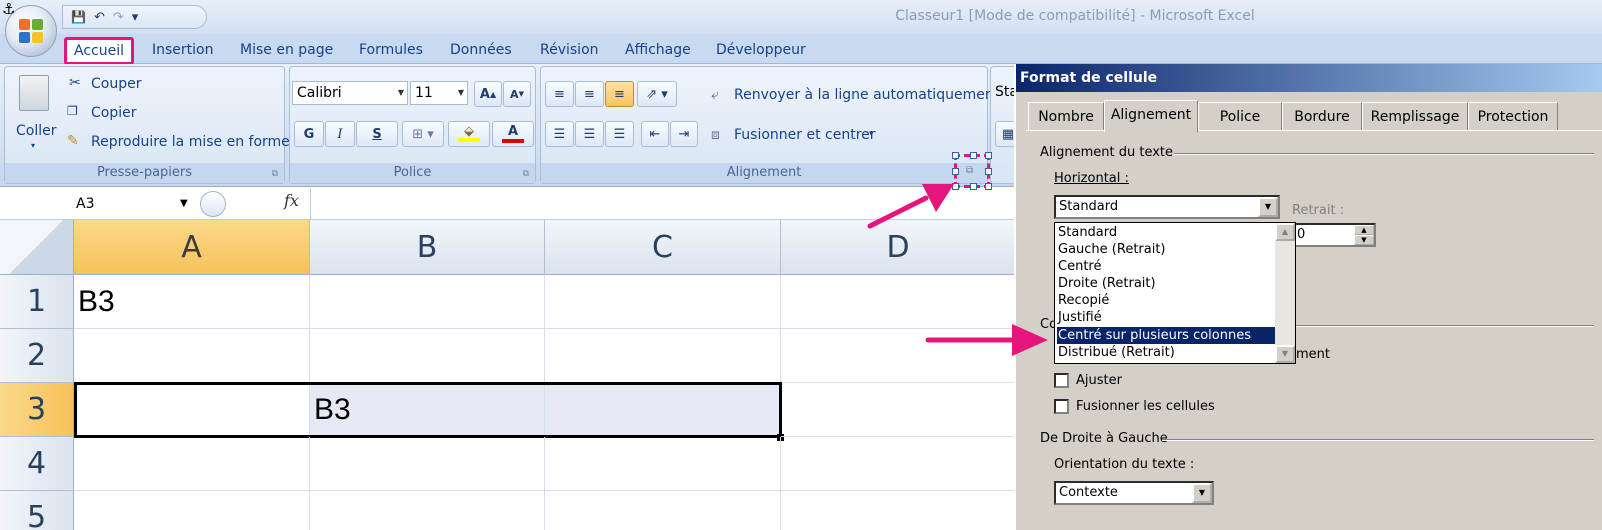 The width and height of the screenshot is (1602, 530). I want to click on cell-a4, so click(192, 464).